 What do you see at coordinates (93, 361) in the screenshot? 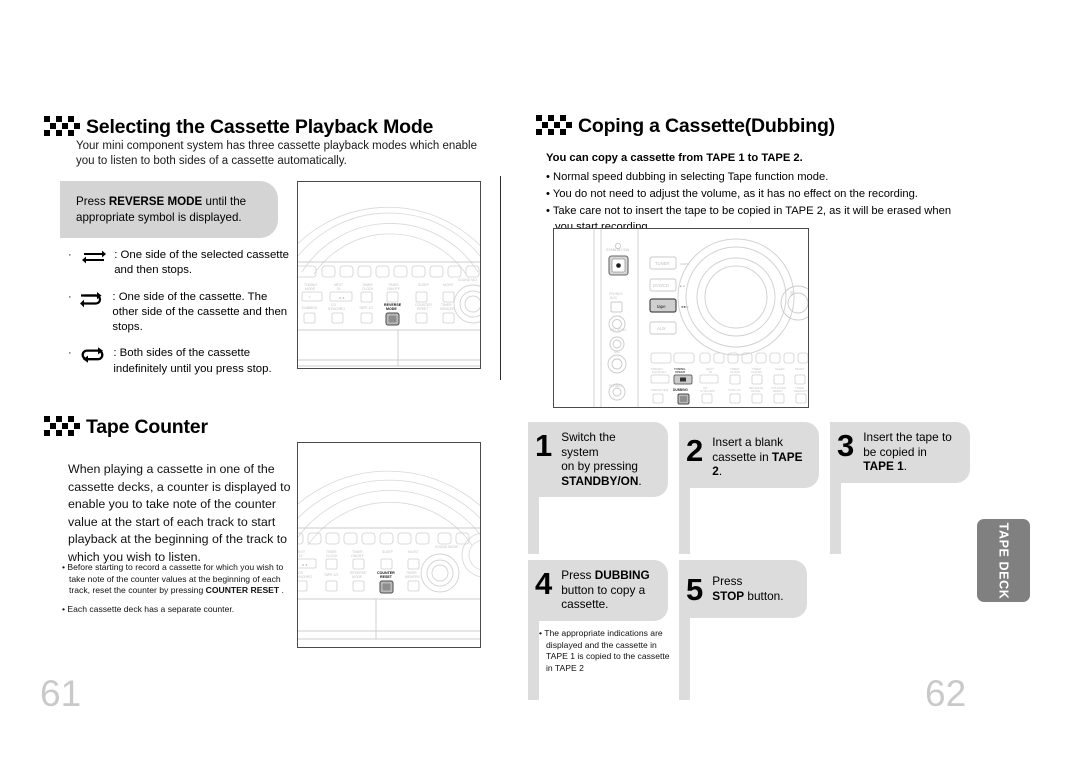
I see `reverse-loop-icon` at bounding box center [93, 361].